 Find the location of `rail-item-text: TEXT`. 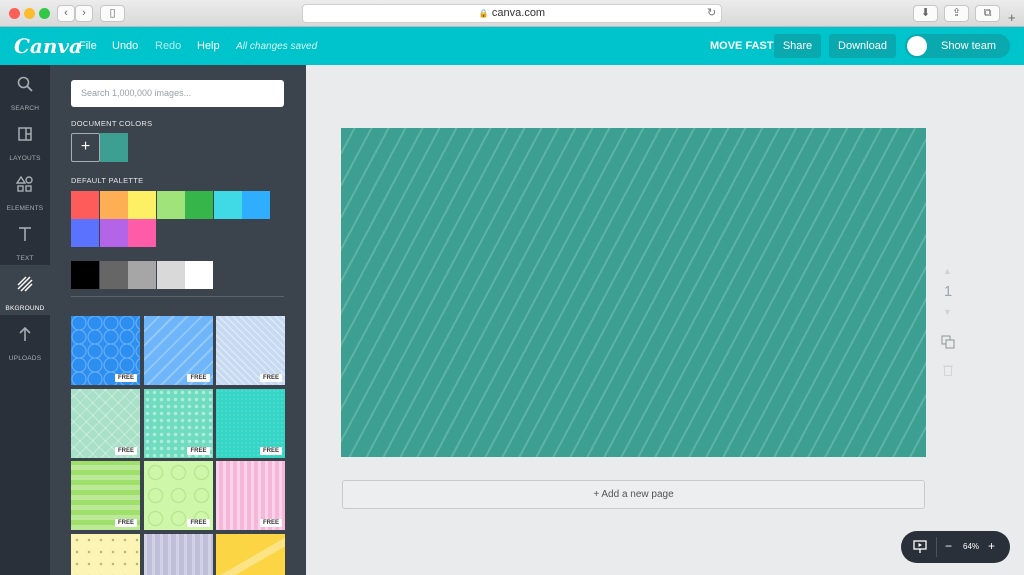

rail-item-text: TEXT is located at coordinates (25, 240).